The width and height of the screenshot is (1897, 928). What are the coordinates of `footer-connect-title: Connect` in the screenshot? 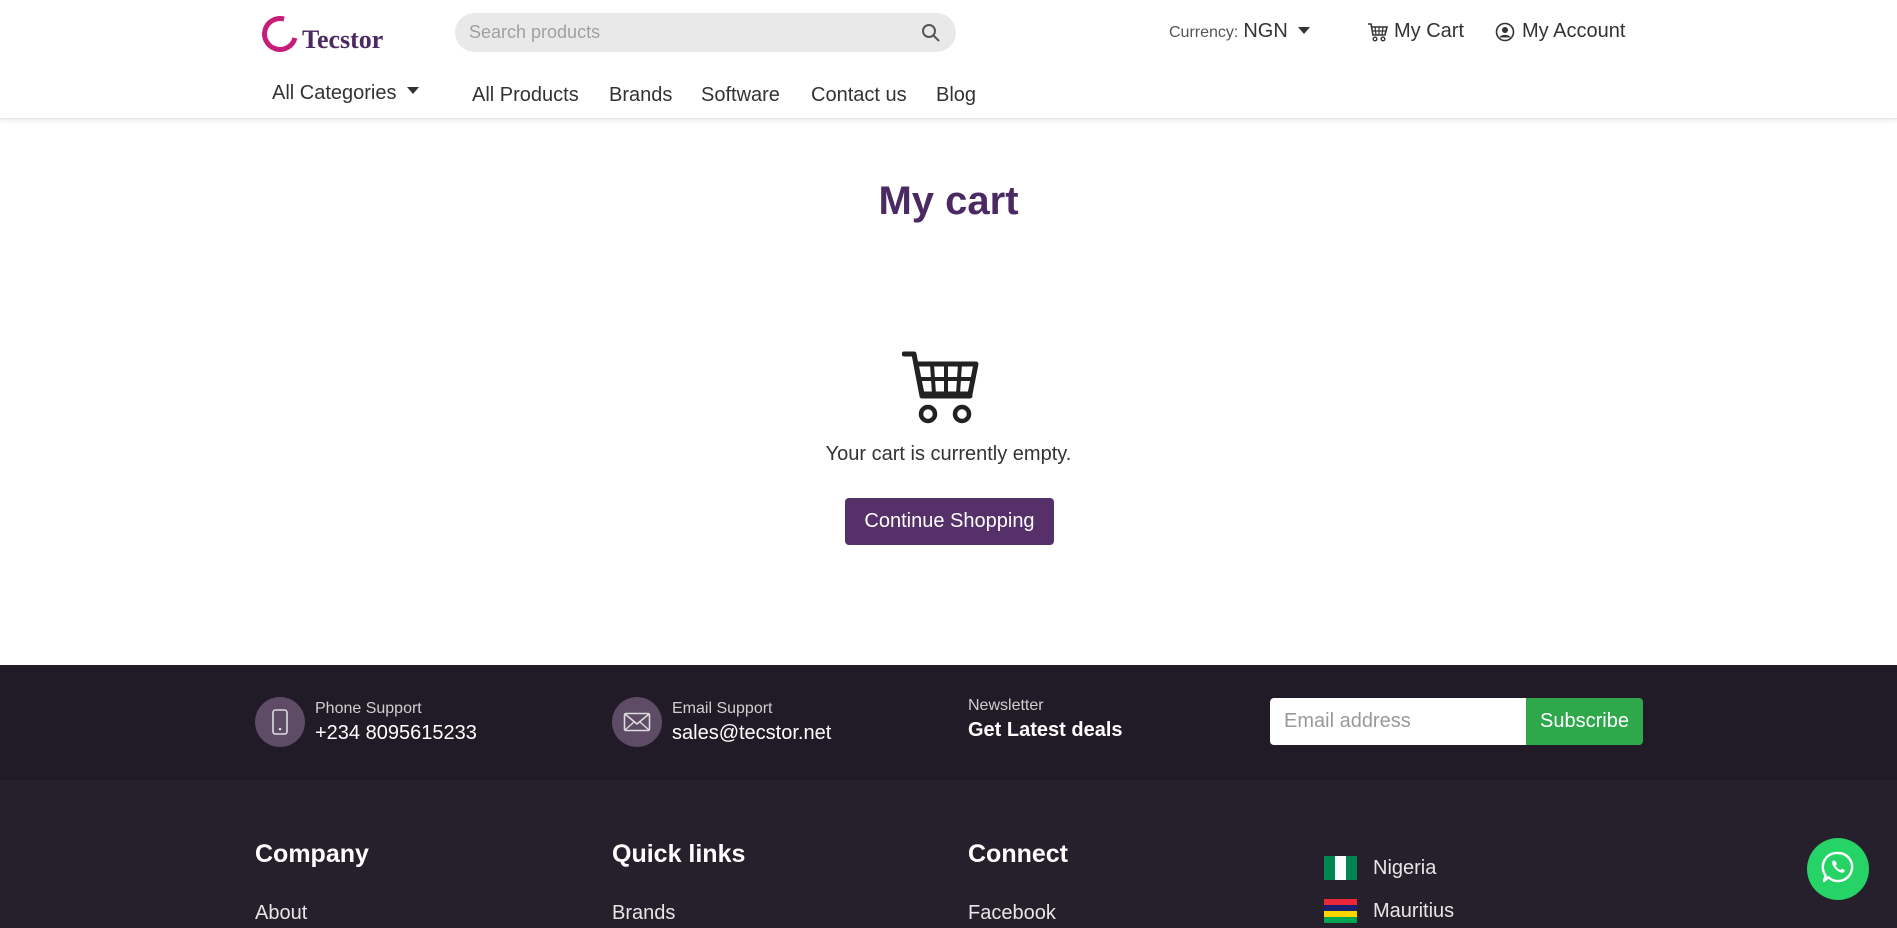 It's located at (1018, 854).